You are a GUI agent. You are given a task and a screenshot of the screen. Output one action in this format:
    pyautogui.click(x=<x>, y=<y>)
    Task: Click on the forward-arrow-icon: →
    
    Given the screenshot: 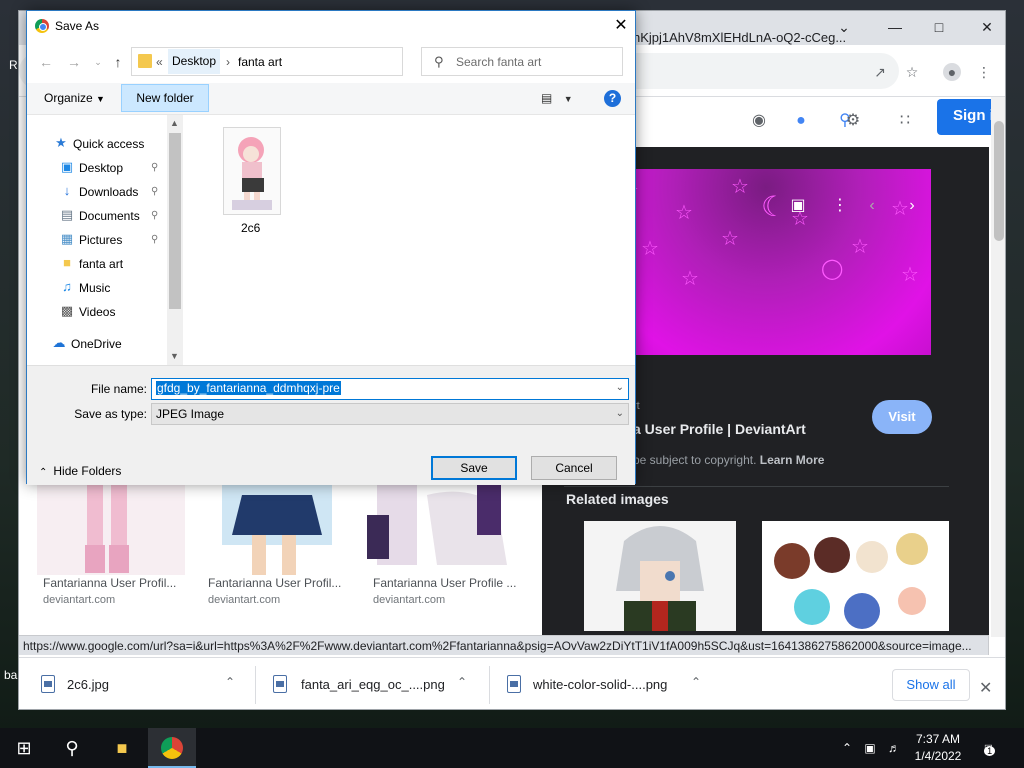 What is the action you would take?
    pyautogui.click(x=74, y=62)
    